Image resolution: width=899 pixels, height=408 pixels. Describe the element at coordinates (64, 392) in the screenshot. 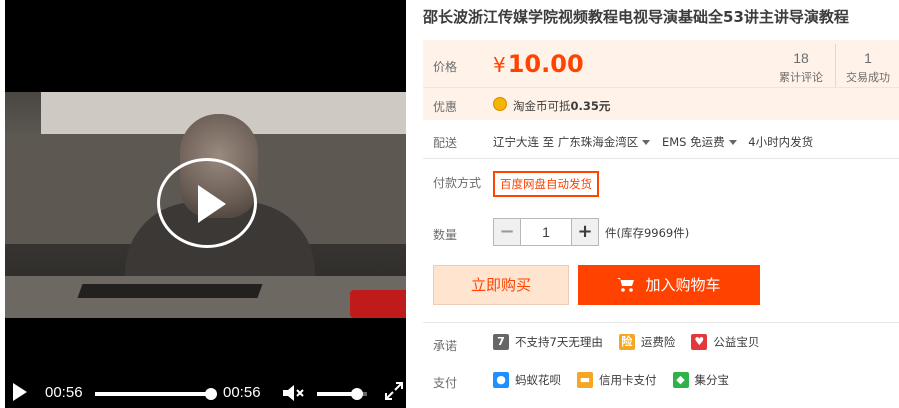

I see `current-time: 00:56` at that location.